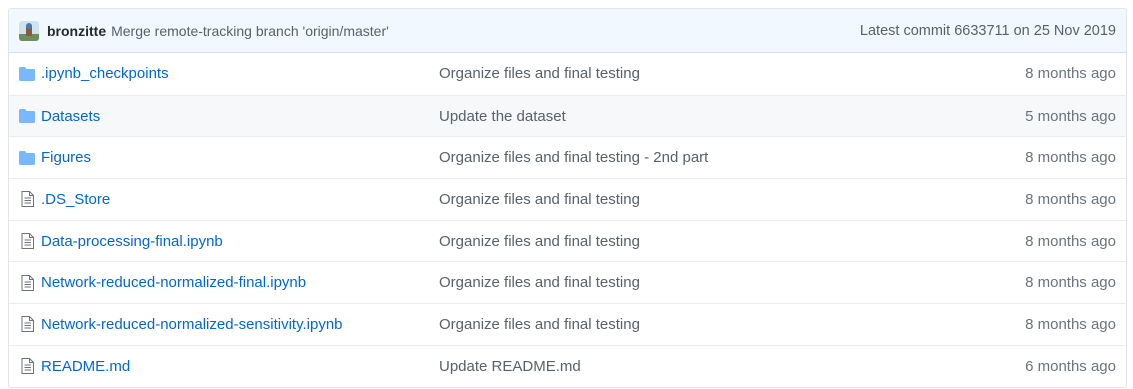  Describe the element at coordinates (85, 366) in the screenshot. I see `file-name-link: README.md` at that location.